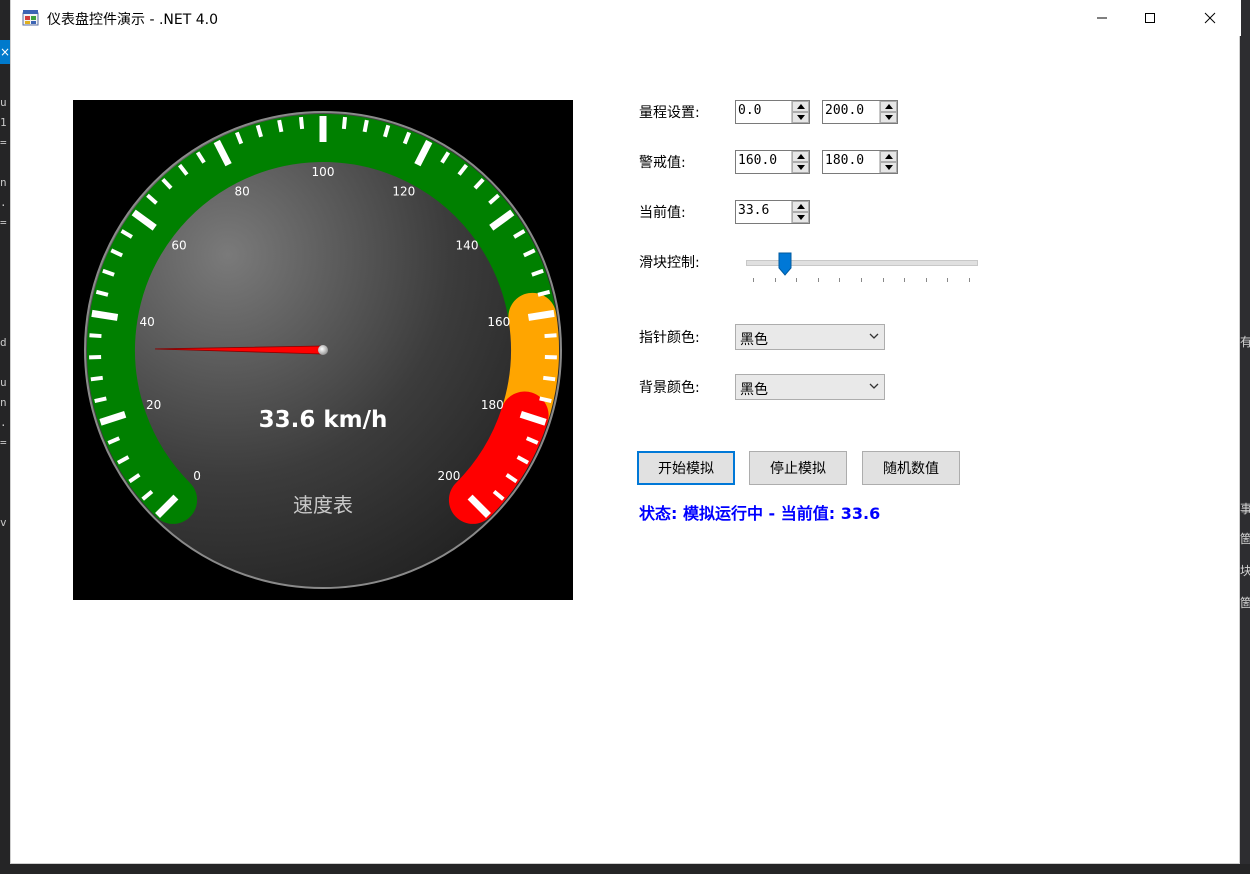  Describe the element at coordinates (132, 20) in the screenshot. I see `window-title: 仪表盘控件演示 - .NET 4.0` at that location.